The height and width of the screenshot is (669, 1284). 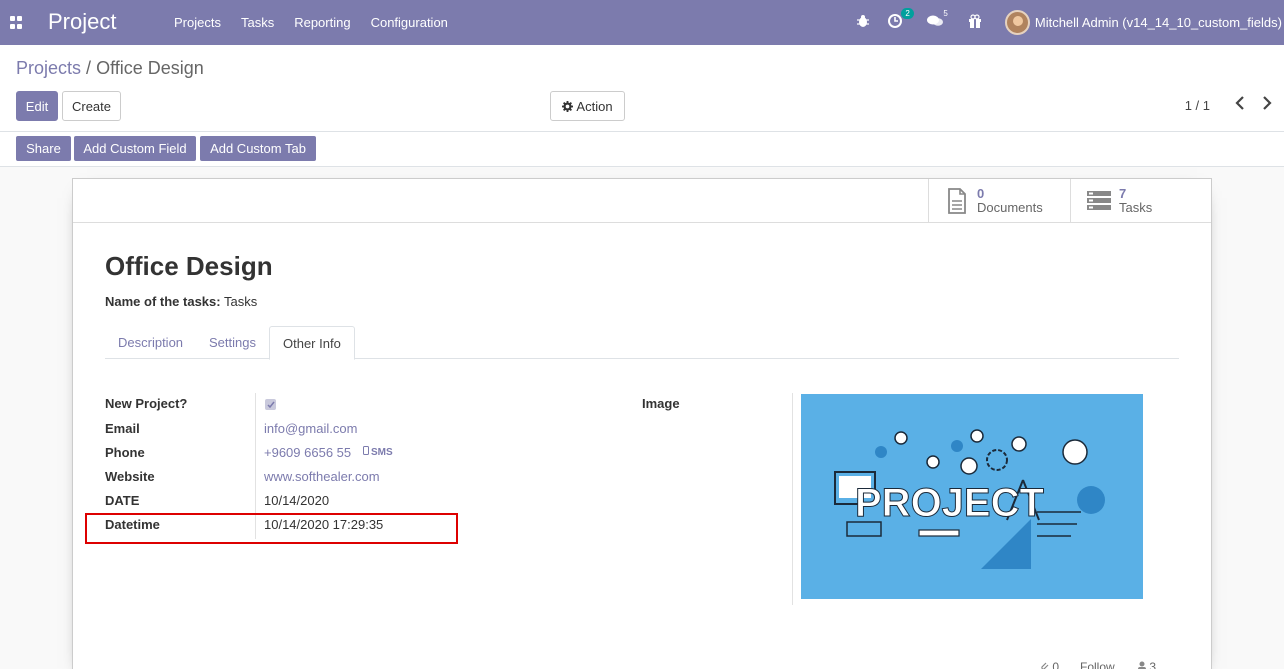 I want to click on project-image-text: PROJECT, so click(x=949, y=503).